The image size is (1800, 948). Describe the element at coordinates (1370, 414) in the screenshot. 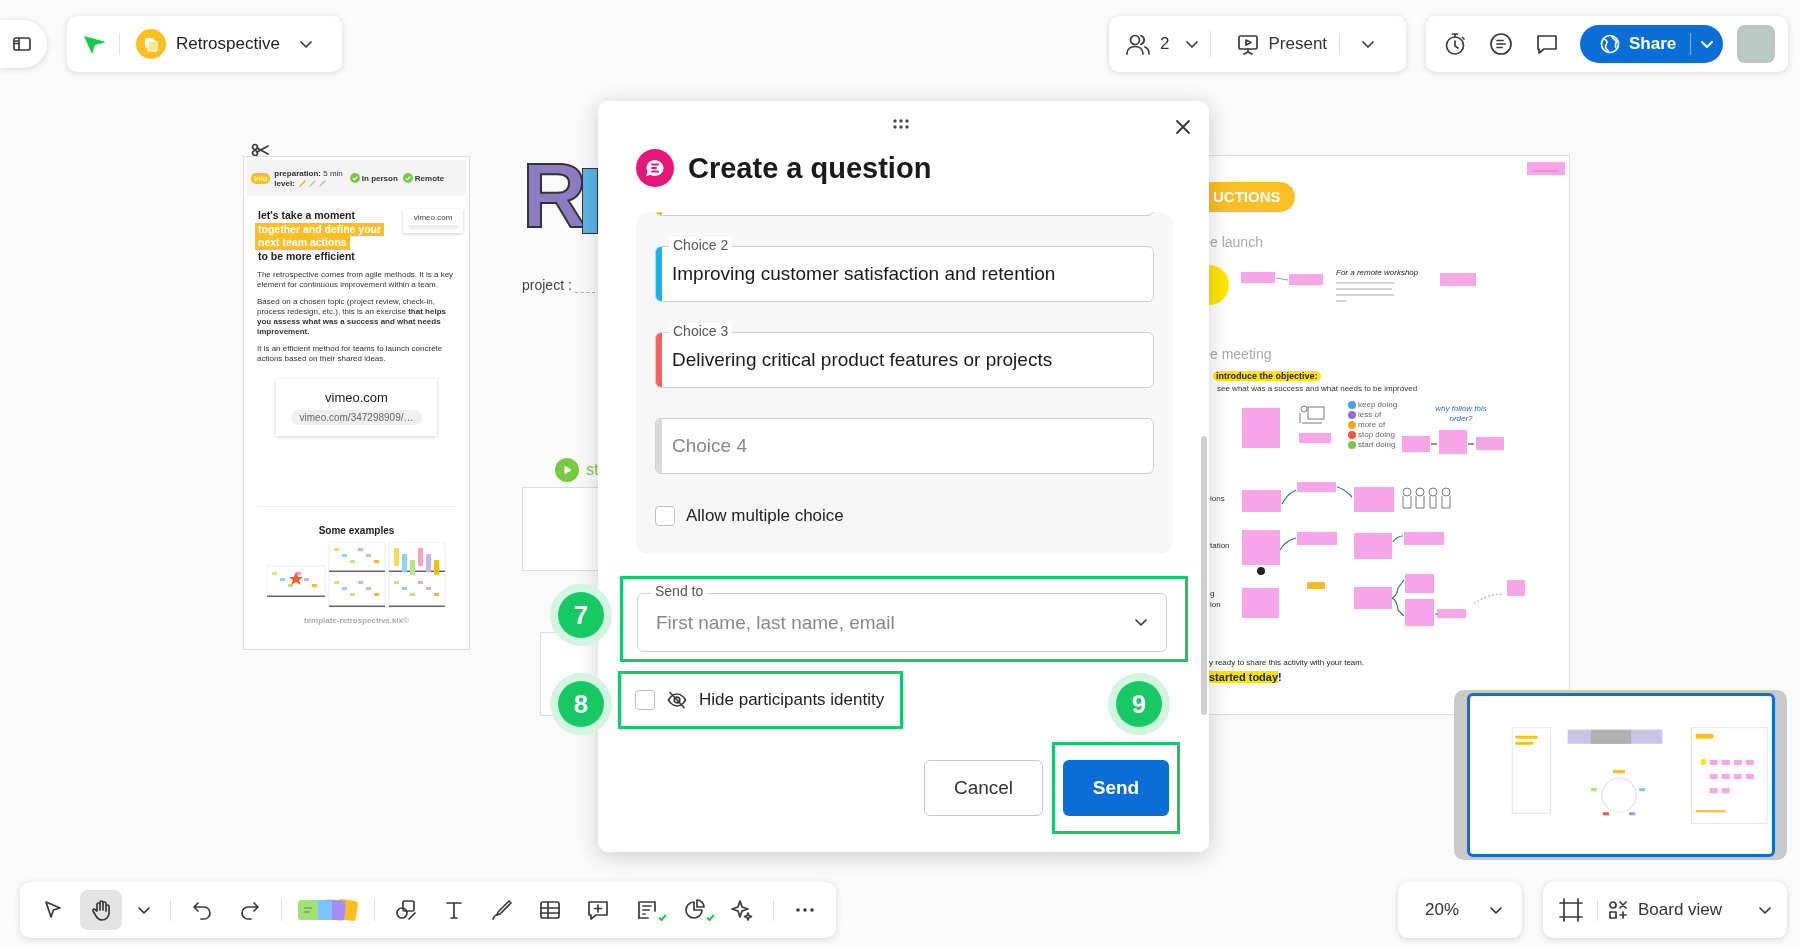

I see `legend-label: less of` at that location.